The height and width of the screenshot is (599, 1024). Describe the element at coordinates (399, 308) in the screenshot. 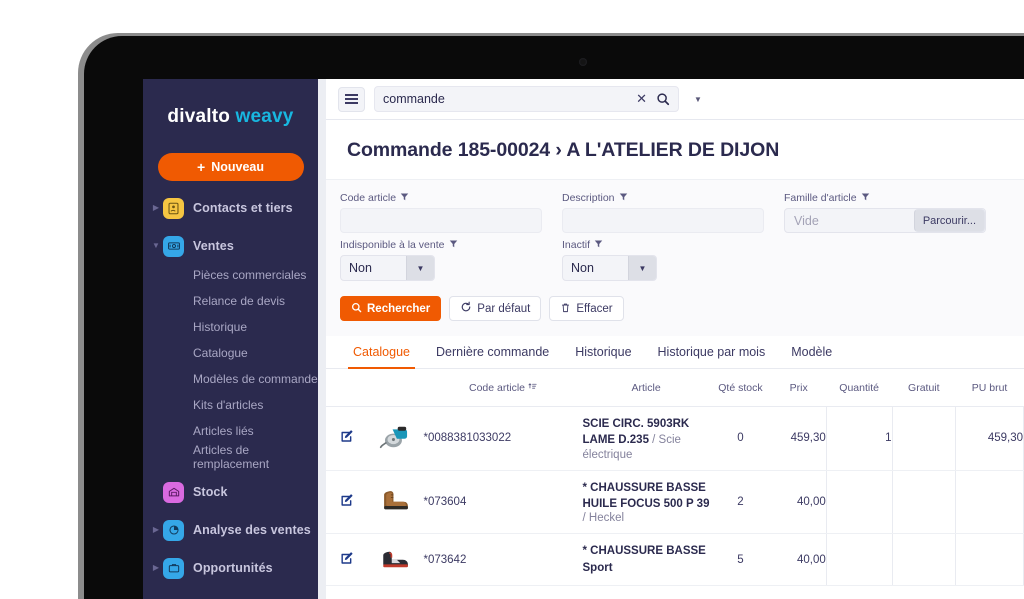

I see `search-button-label: Rechercher` at that location.